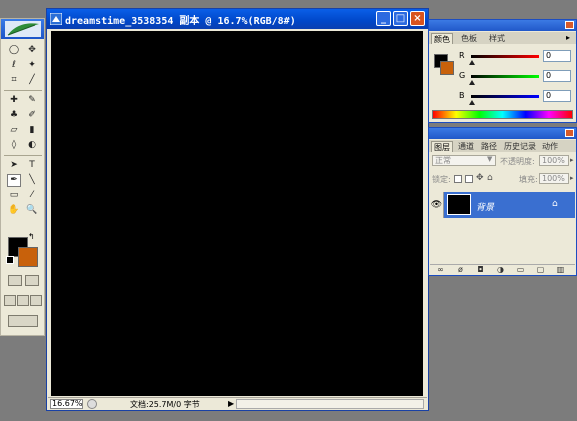 The image size is (577, 421). I want to click on history-brush-tool-icon: ✐, so click(32, 115).